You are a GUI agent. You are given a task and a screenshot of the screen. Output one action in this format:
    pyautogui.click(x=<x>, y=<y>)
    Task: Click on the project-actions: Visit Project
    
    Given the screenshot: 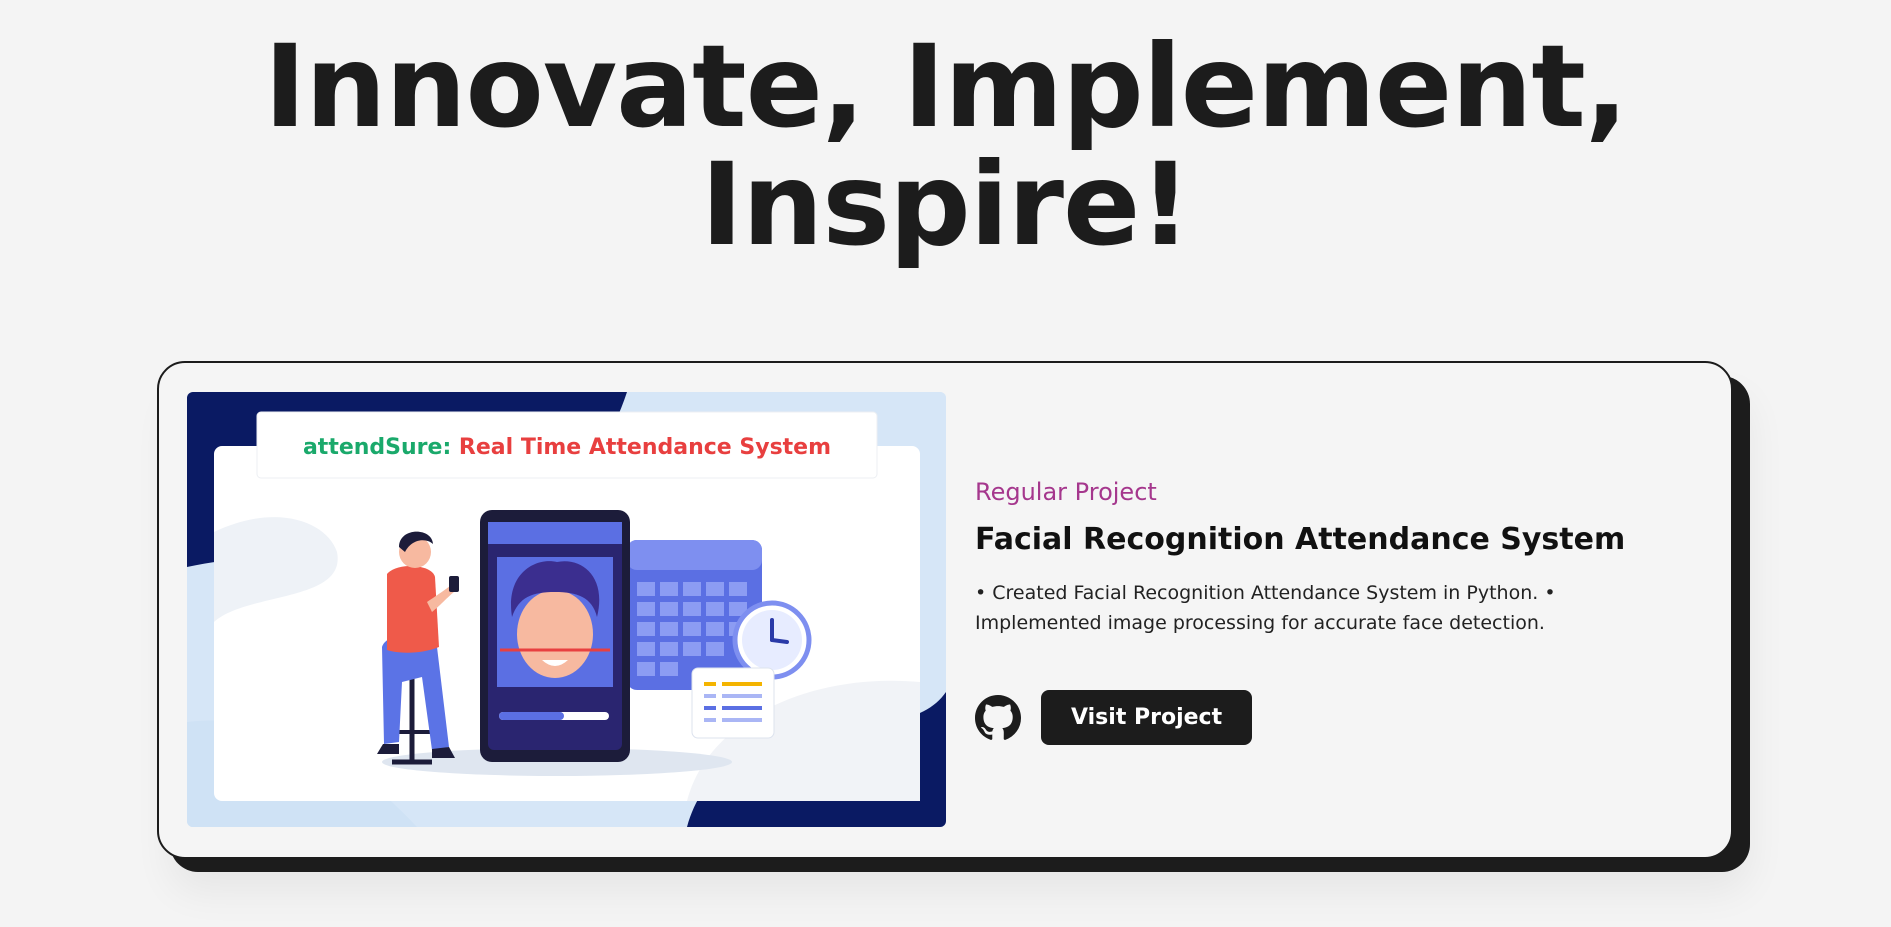 What is the action you would take?
    pyautogui.click(x=1114, y=717)
    